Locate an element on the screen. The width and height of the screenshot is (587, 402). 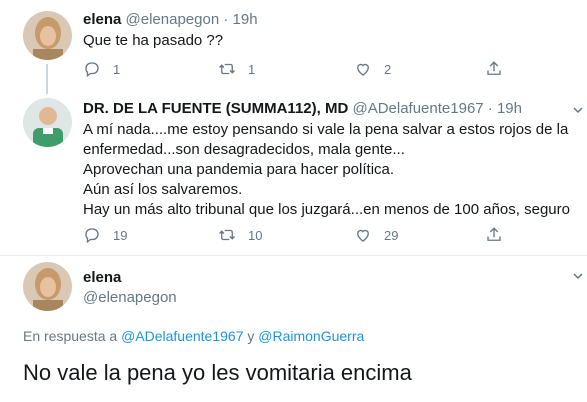
reply-and: y is located at coordinates (251, 336).